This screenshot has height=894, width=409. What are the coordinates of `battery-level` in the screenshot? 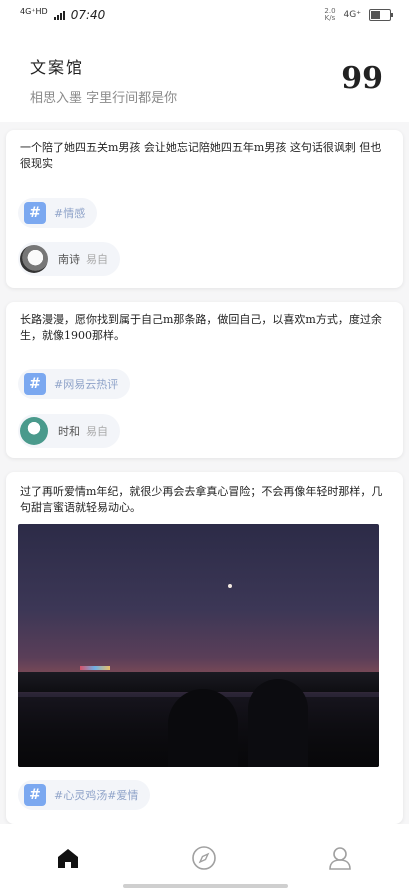 It's located at (375, 15).